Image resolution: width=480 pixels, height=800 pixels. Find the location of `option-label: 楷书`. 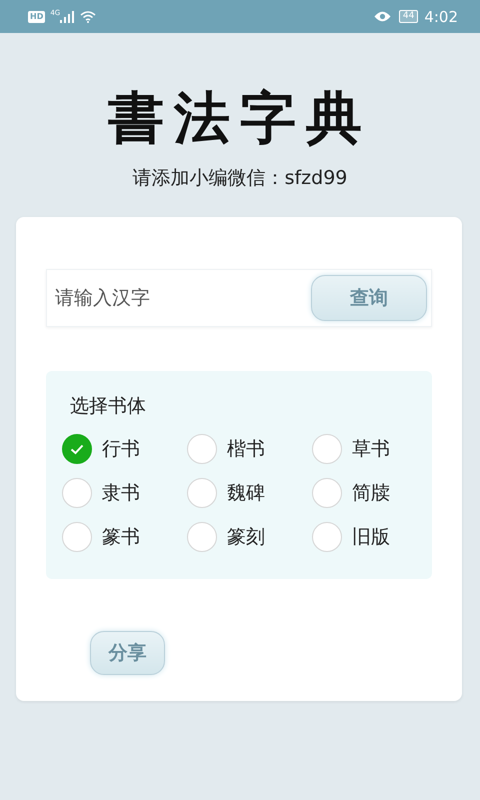

option-label: 楷书 is located at coordinates (246, 449).